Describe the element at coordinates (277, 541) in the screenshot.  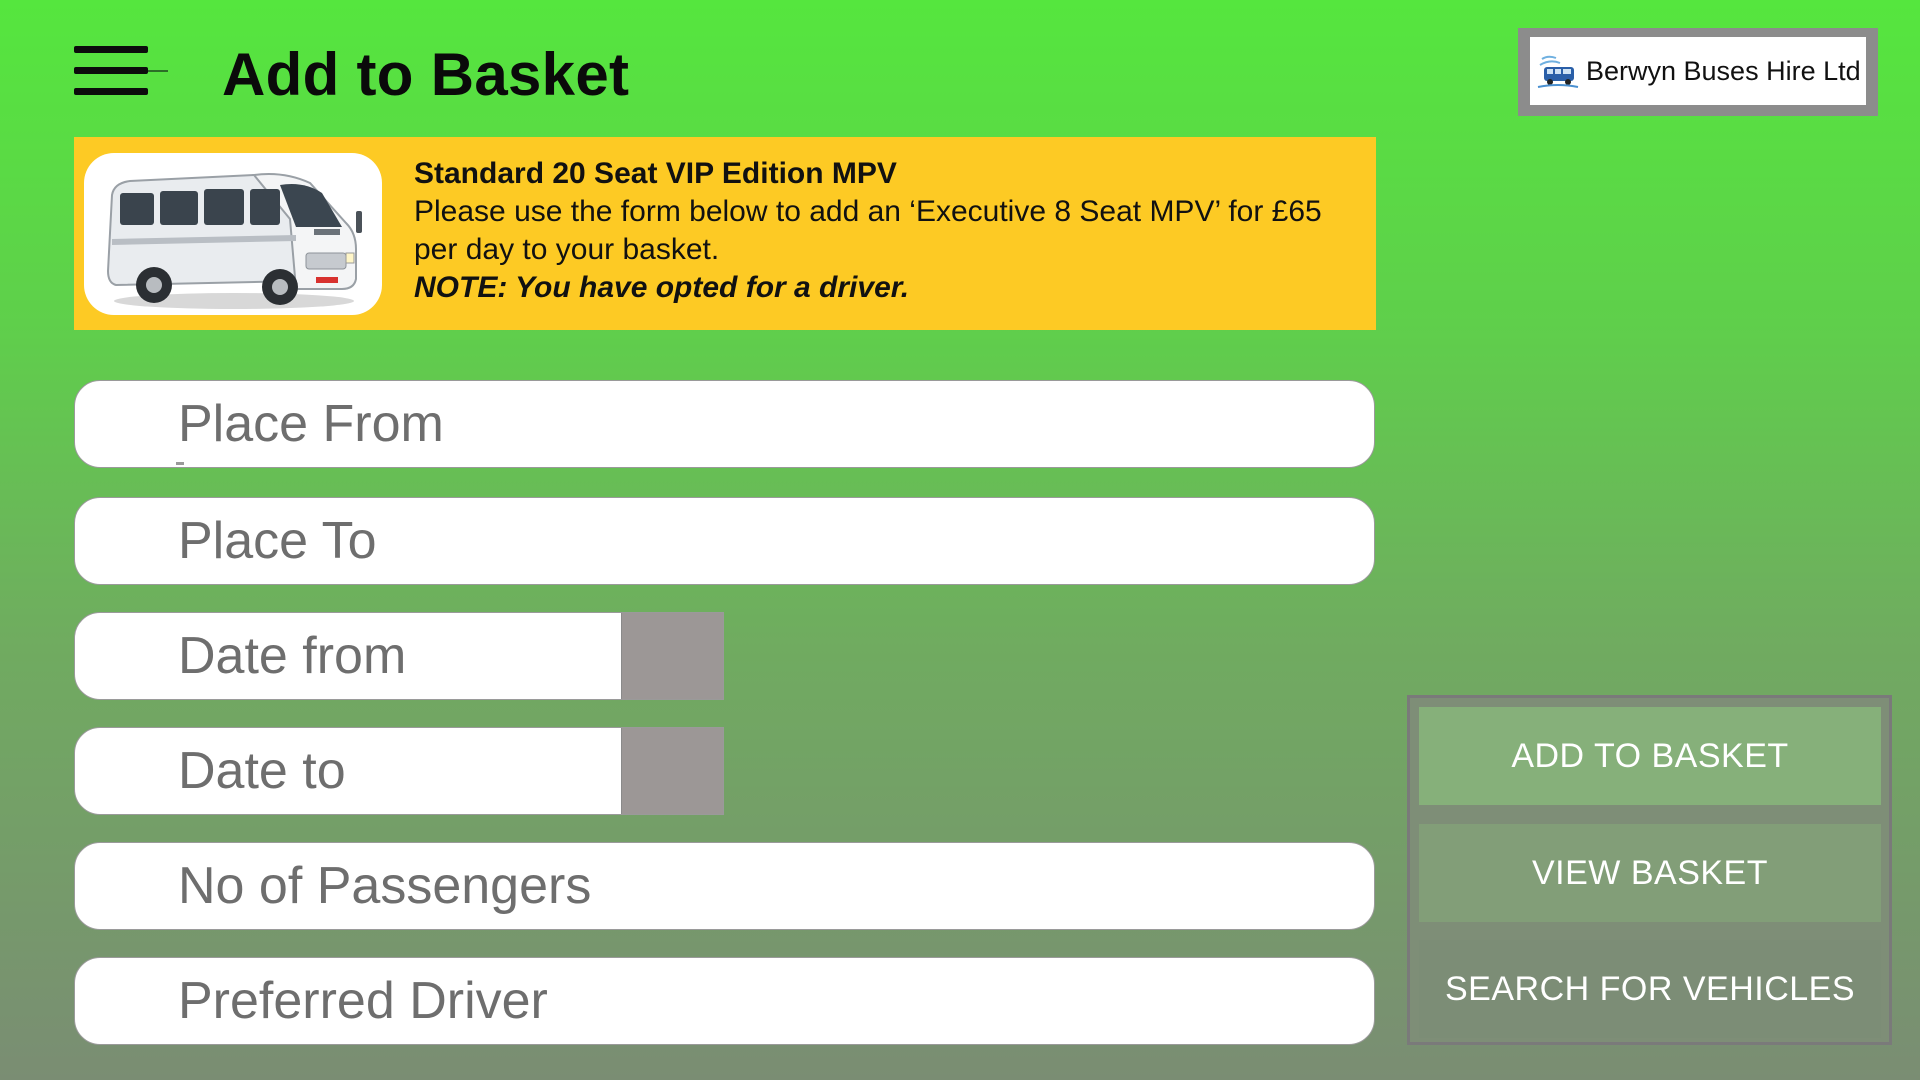
I see `place-to-placeholder: Place To` at that location.